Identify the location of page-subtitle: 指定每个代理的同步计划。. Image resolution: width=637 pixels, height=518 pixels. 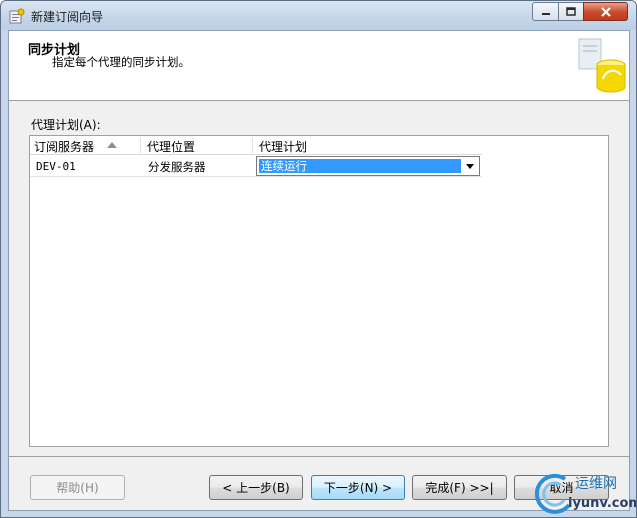
(121, 62).